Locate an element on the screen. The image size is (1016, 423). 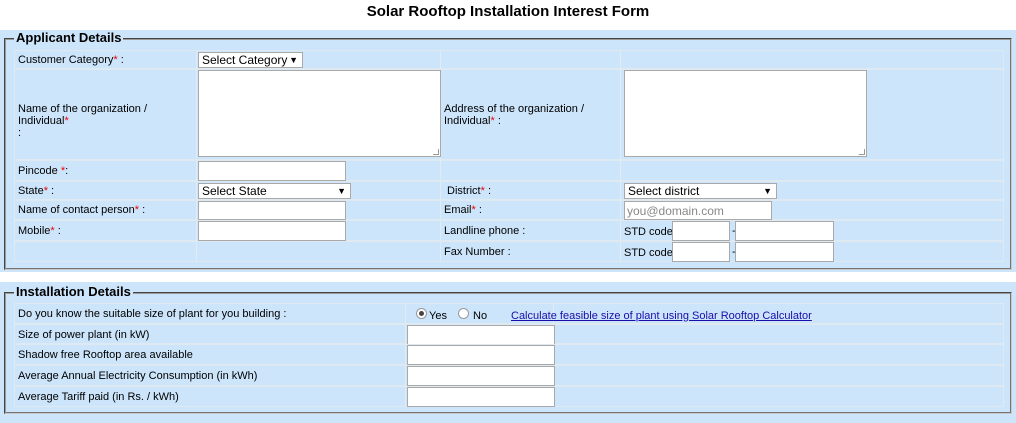
org-name-label: Name of the organization / Individual*: is located at coordinates (83, 121).